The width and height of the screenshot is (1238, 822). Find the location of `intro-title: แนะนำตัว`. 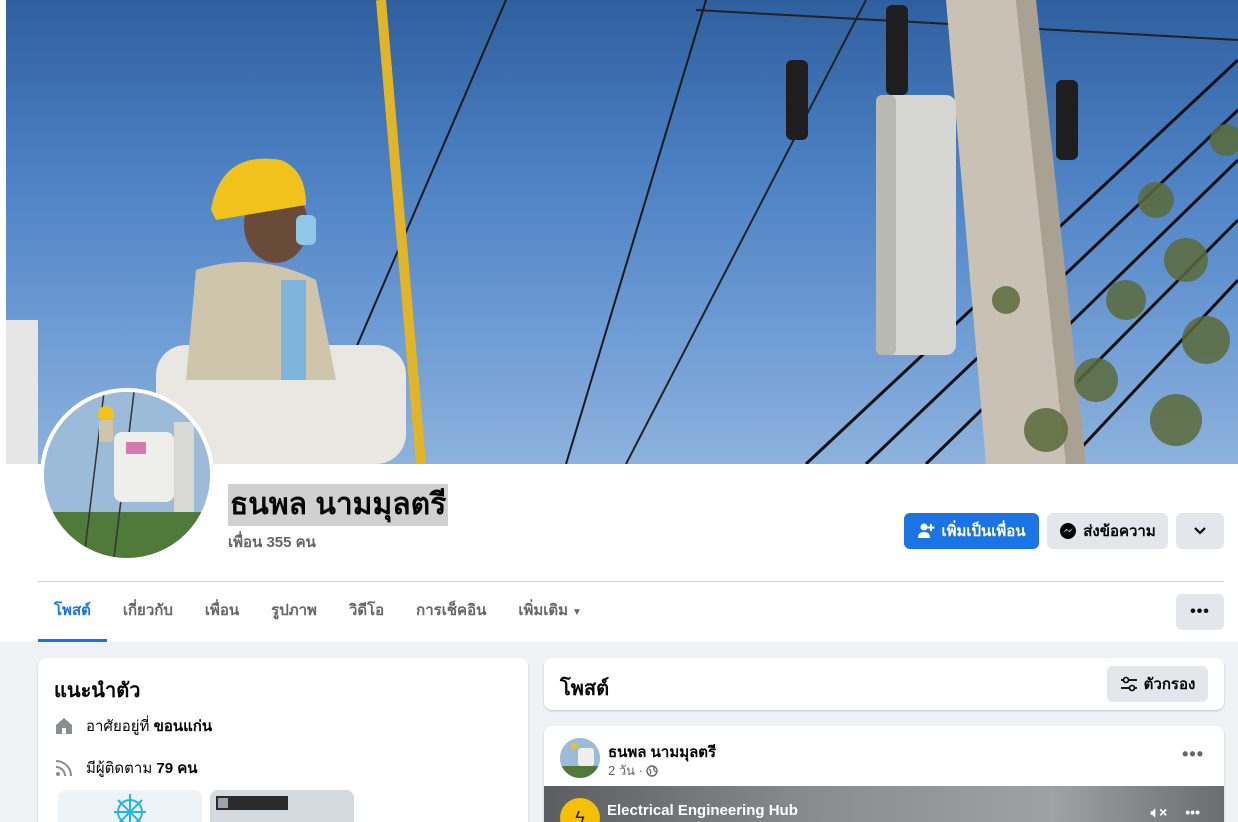

intro-title: แนะนำตัว is located at coordinates (97, 691).